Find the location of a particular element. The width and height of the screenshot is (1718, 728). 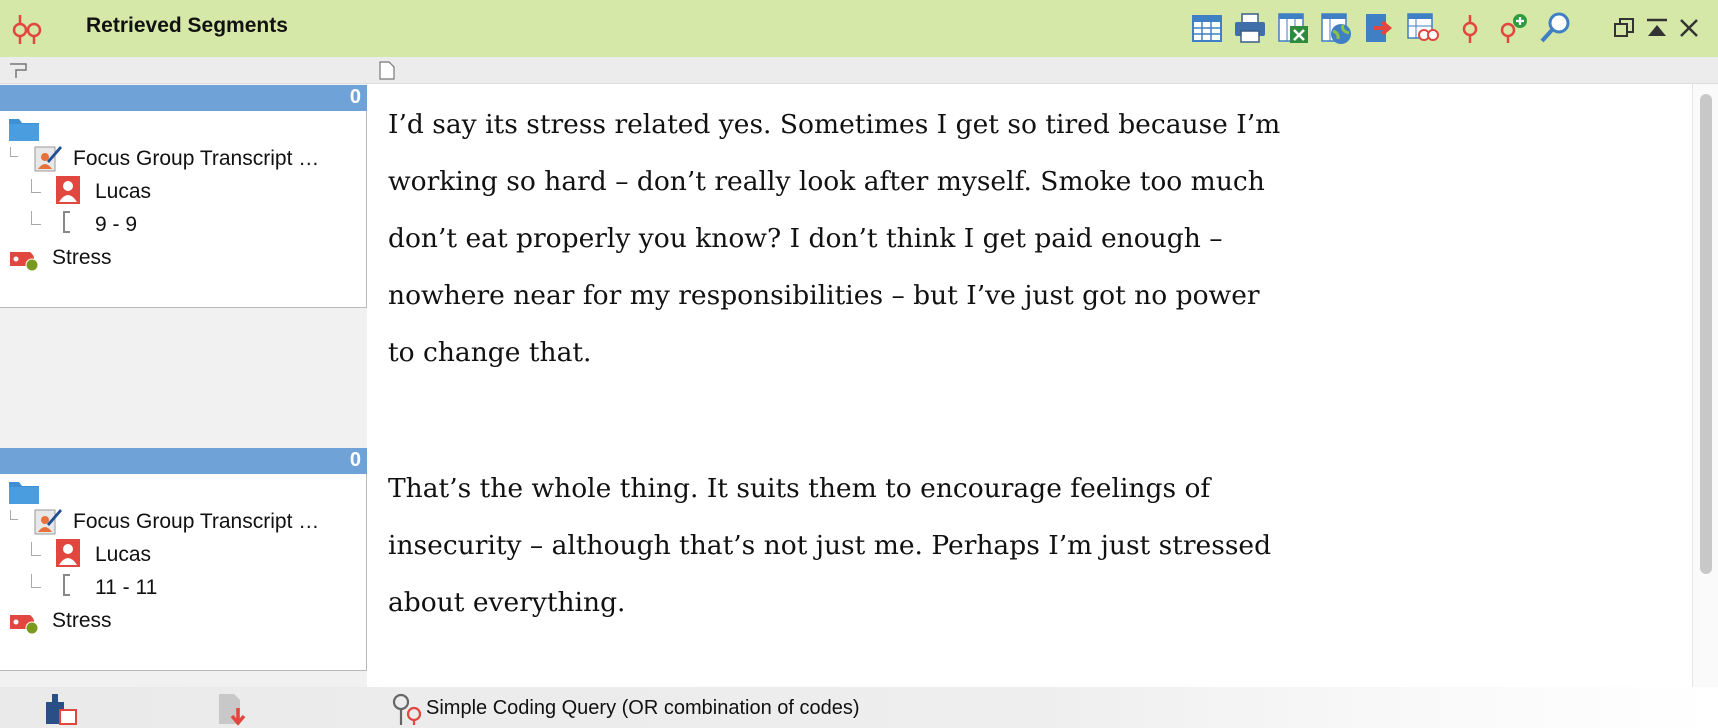

collapse-icon is located at coordinates (1657, 28).